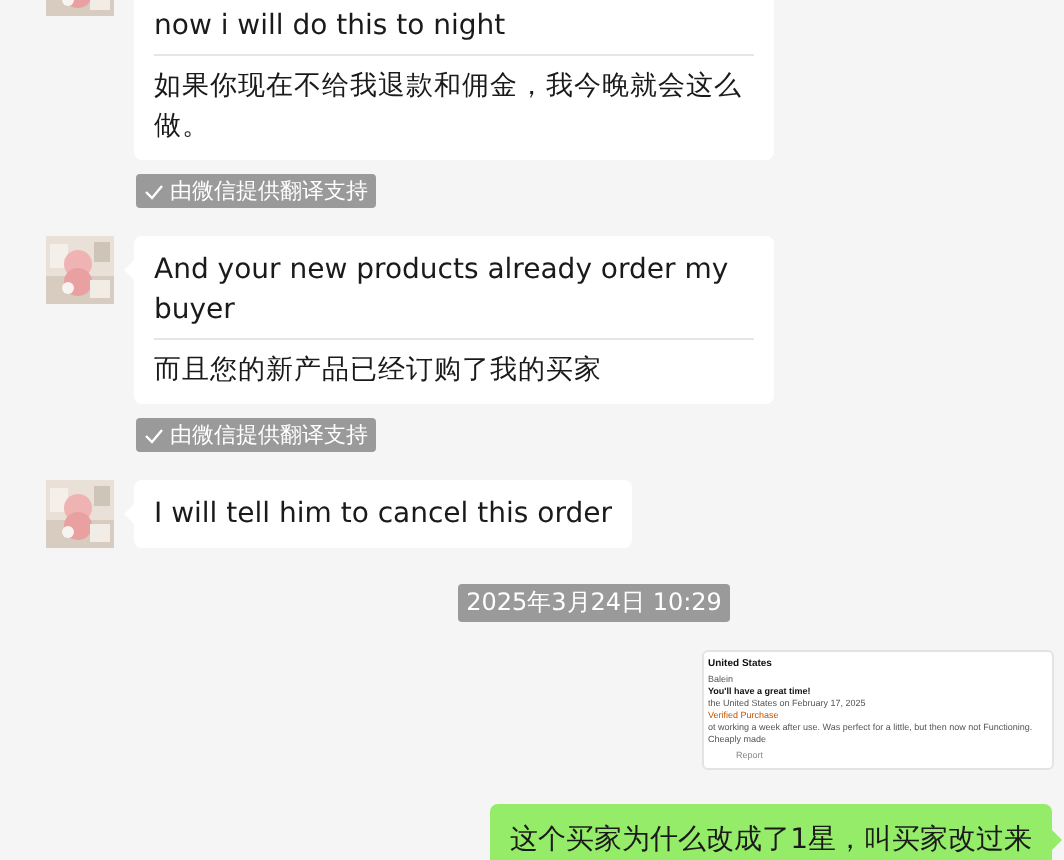 The image size is (1064, 860). I want to click on message-bubble: 这个买家为什么改成了1星，叫买家改过来, so click(771, 832).